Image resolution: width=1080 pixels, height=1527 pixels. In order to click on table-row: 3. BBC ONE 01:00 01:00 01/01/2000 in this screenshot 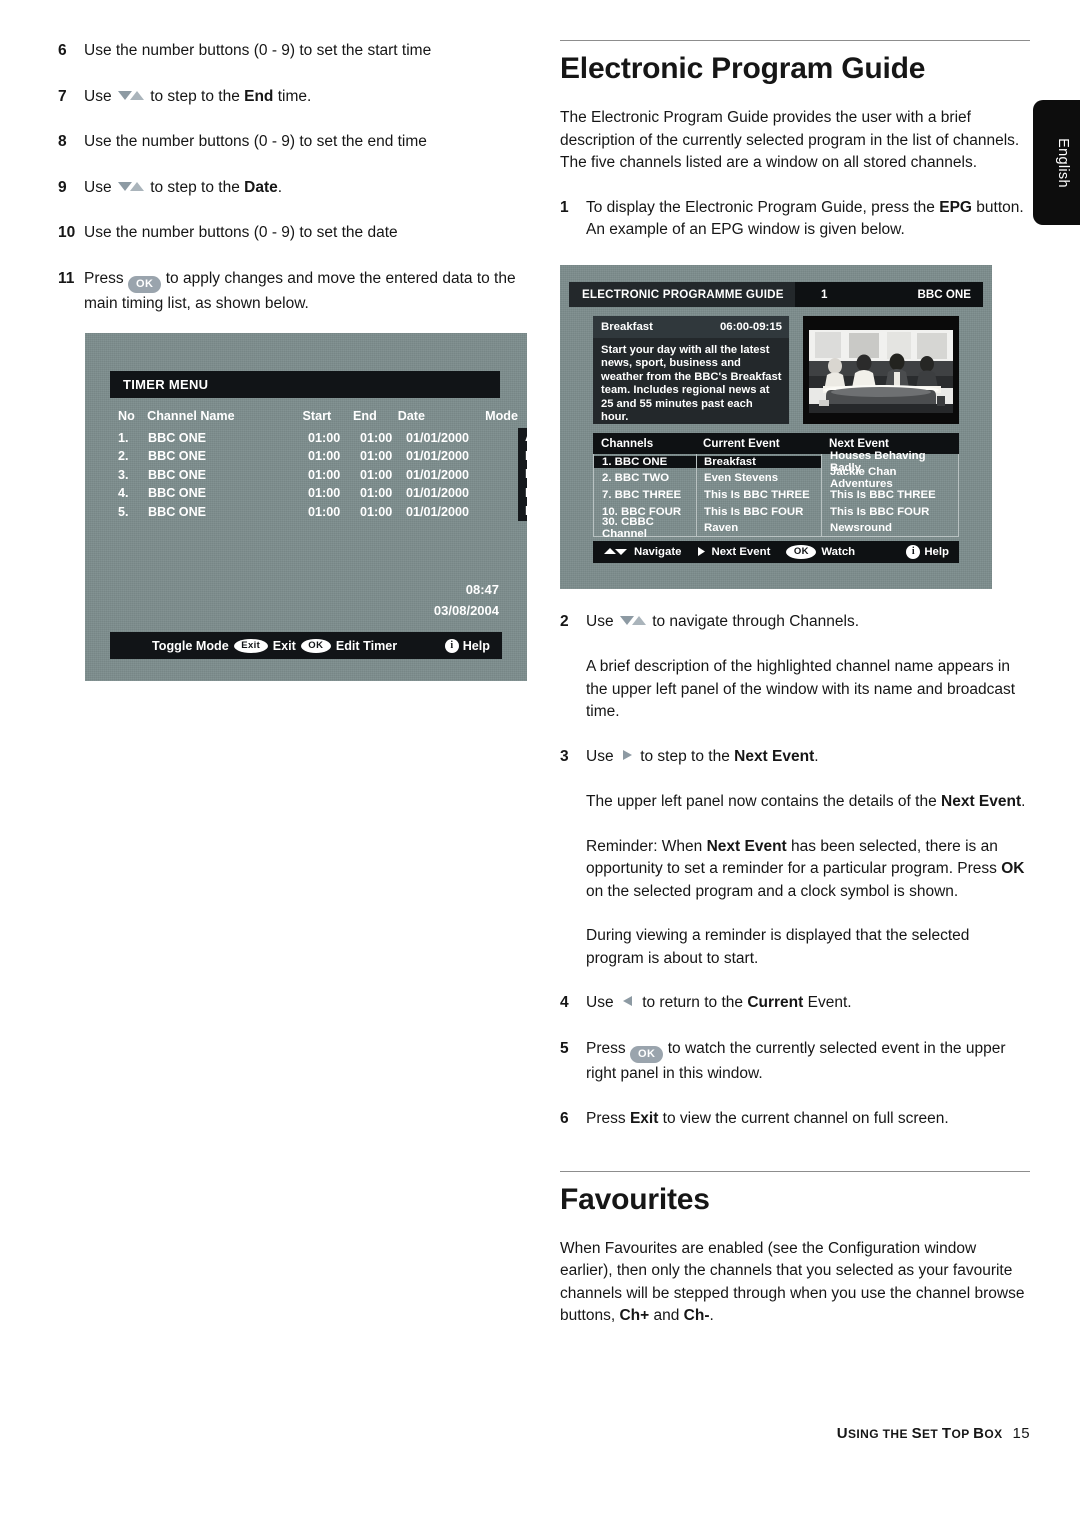, I will do `click(318, 475)`.